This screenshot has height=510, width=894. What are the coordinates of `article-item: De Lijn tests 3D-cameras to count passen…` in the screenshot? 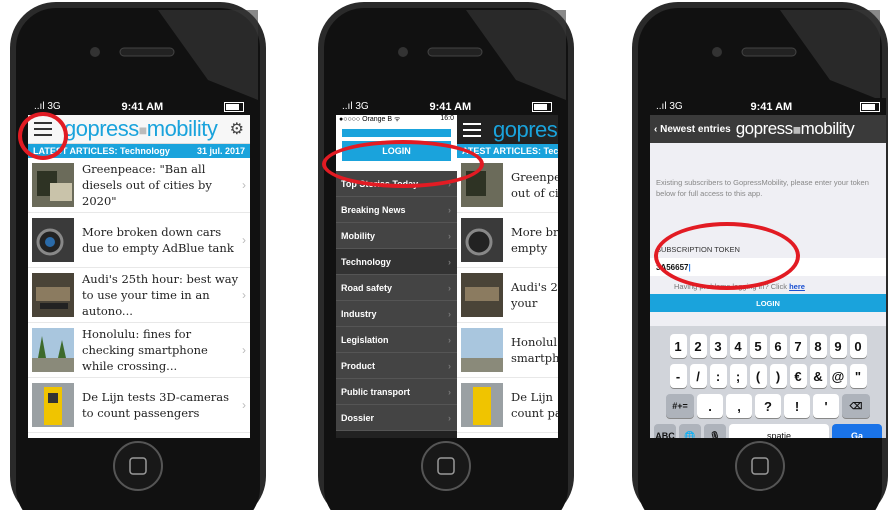 It's located at (139, 405).